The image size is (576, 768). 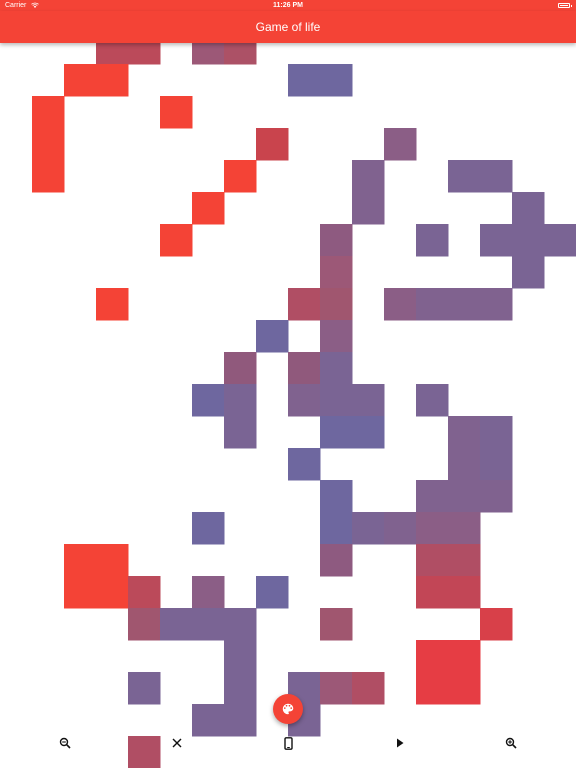 I want to click on clear-button, so click(x=177, y=743).